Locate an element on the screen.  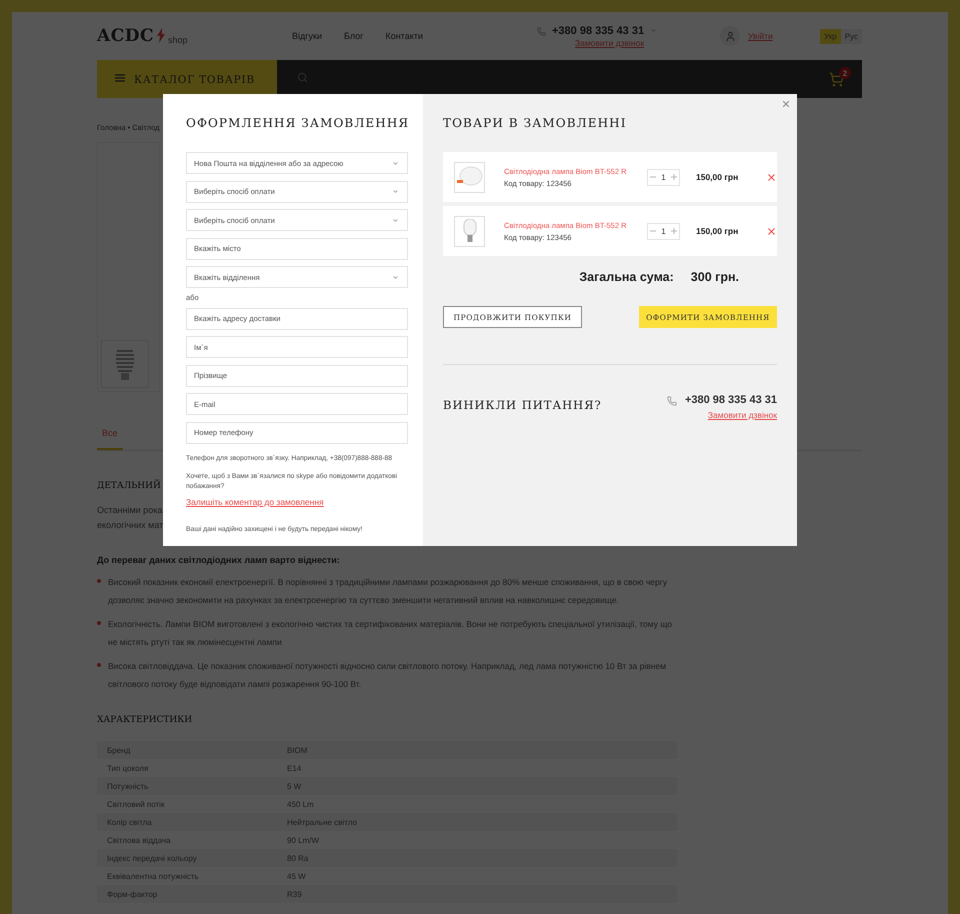
spec-name: Світловий потік is located at coordinates (136, 804).